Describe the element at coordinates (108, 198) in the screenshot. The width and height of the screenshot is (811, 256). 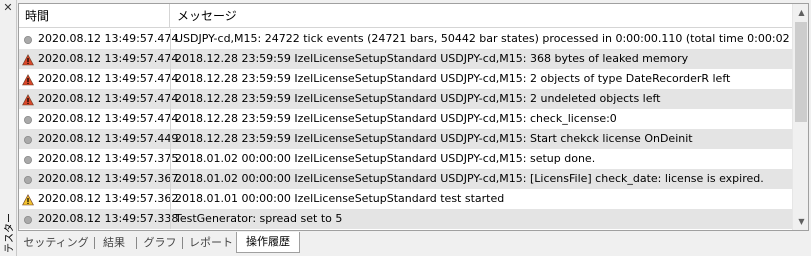
I see `row-time: 2020.08.12 13:49:57.362` at that location.